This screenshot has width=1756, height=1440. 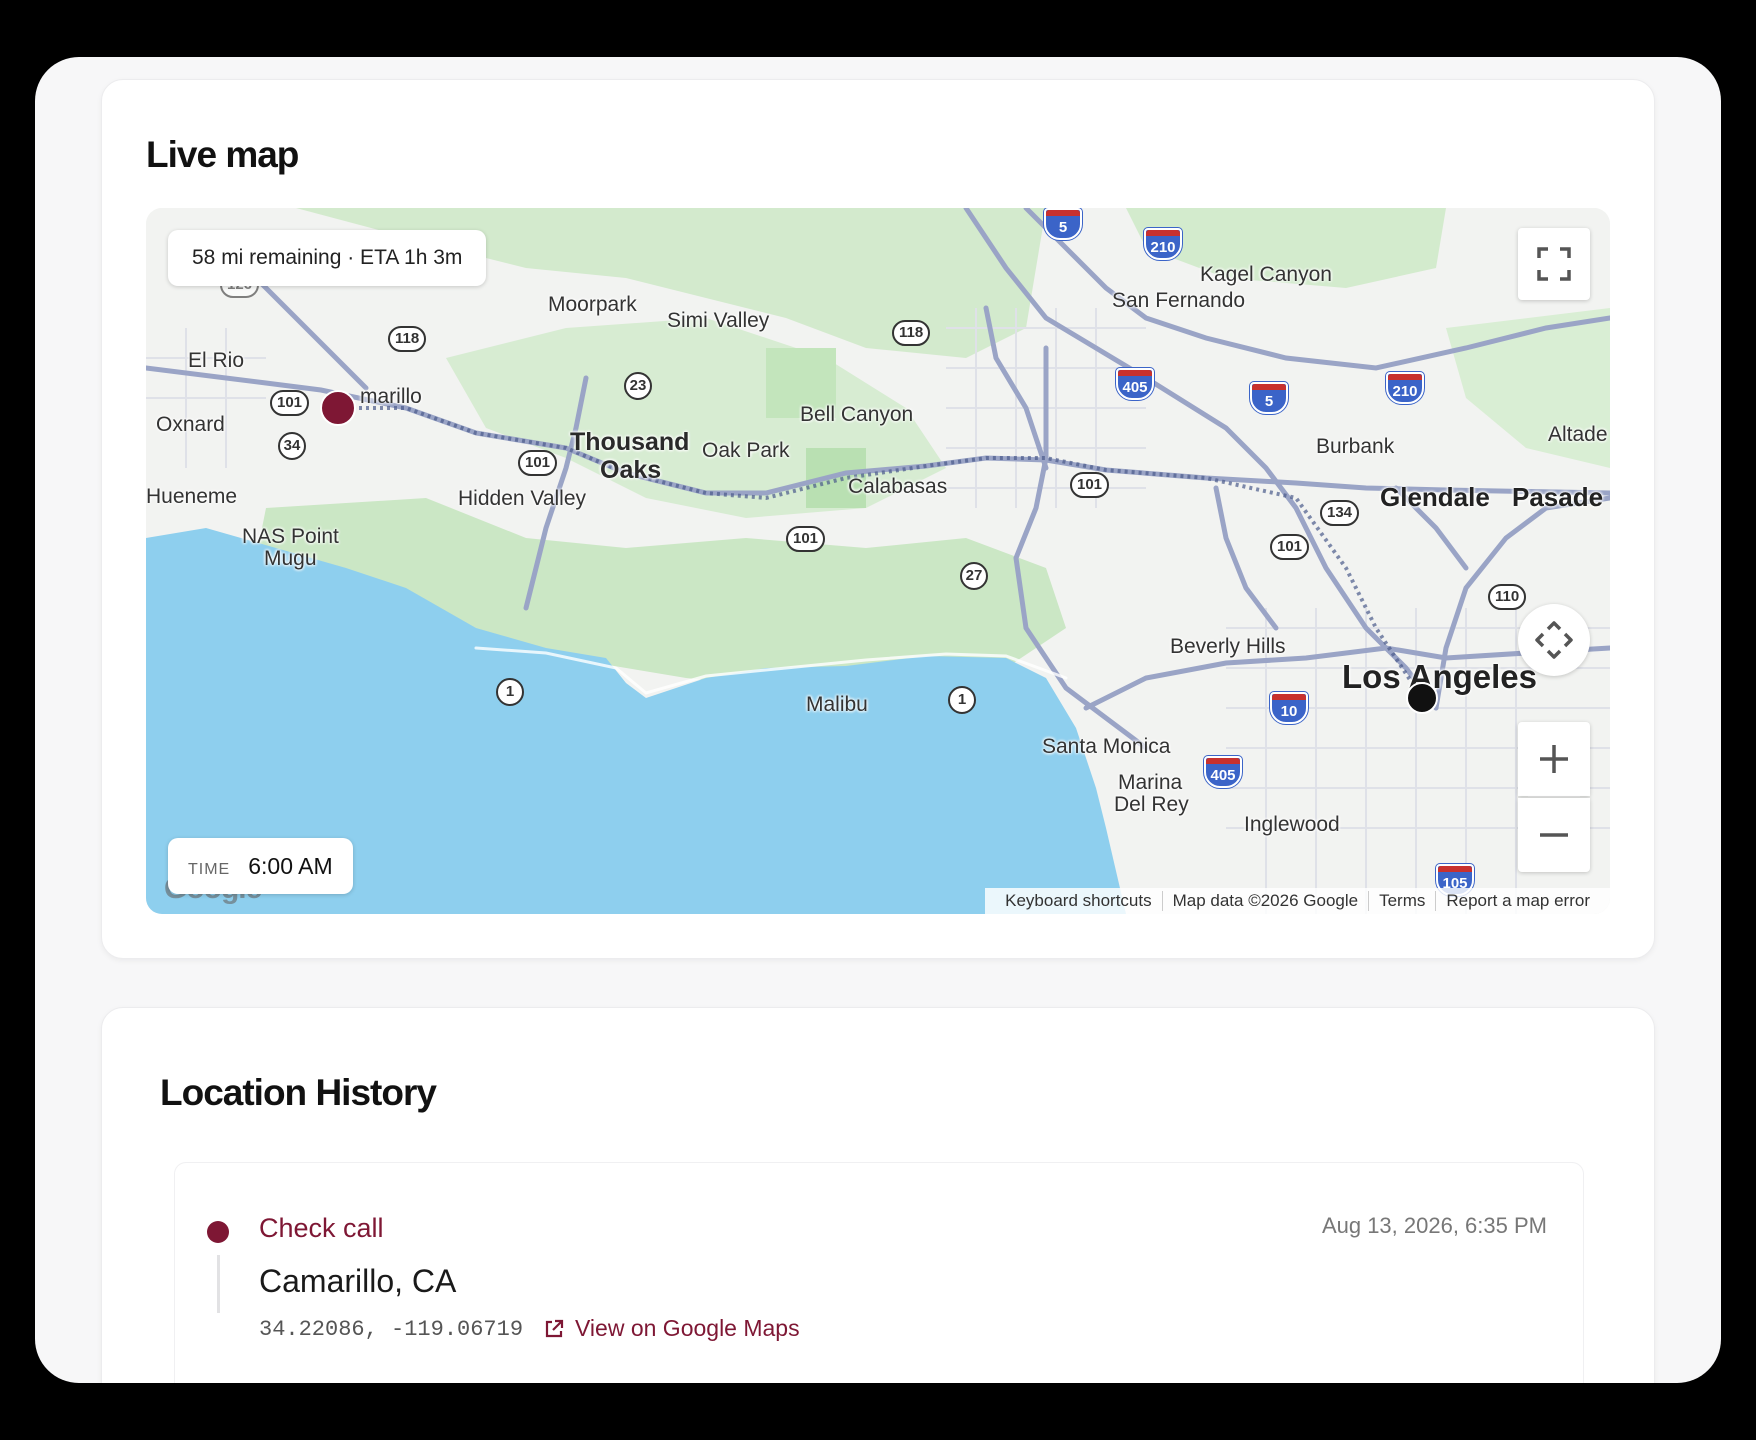 What do you see at coordinates (522, 498) in the screenshot?
I see `map-label-hidden-valley: Hidden Valley` at bounding box center [522, 498].